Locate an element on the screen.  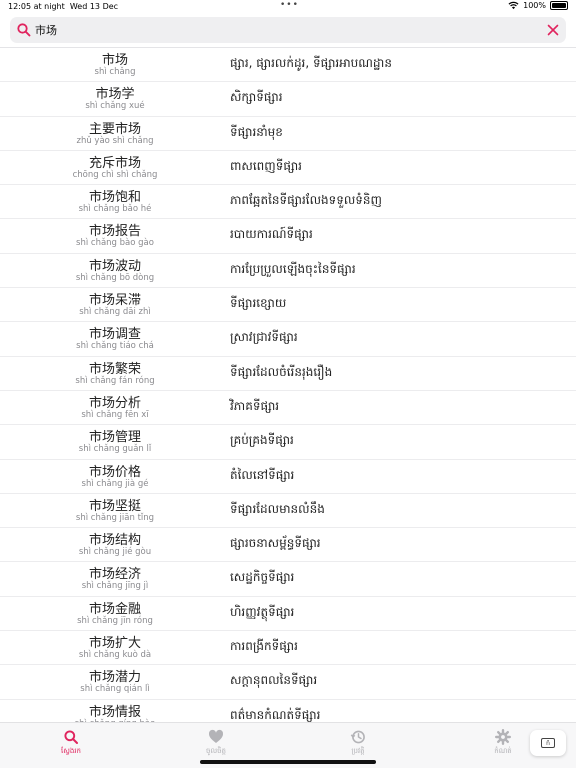
entry-pinyin: shì chǎng fán róng is located at coordinates (115, 380).